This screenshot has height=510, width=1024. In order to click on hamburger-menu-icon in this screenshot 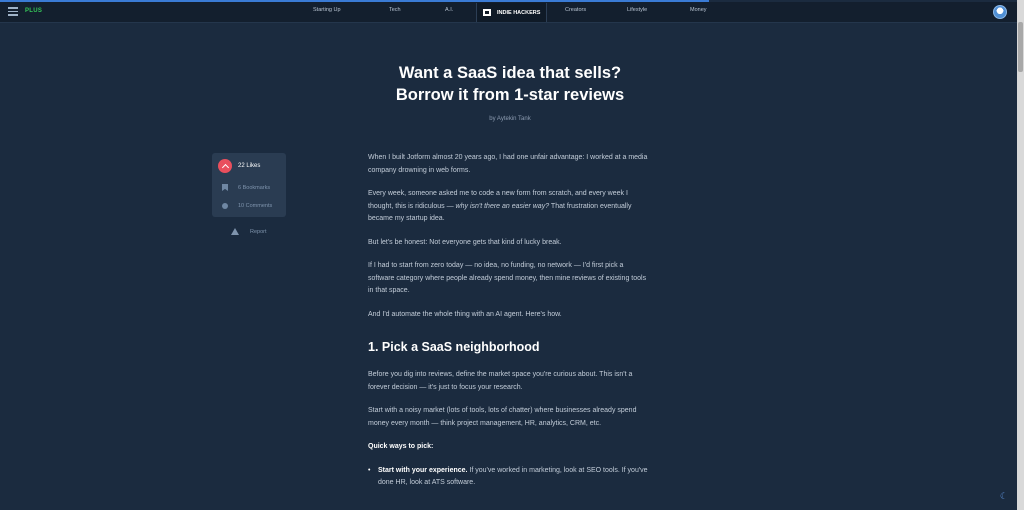, I will do `click(13, 12)`.